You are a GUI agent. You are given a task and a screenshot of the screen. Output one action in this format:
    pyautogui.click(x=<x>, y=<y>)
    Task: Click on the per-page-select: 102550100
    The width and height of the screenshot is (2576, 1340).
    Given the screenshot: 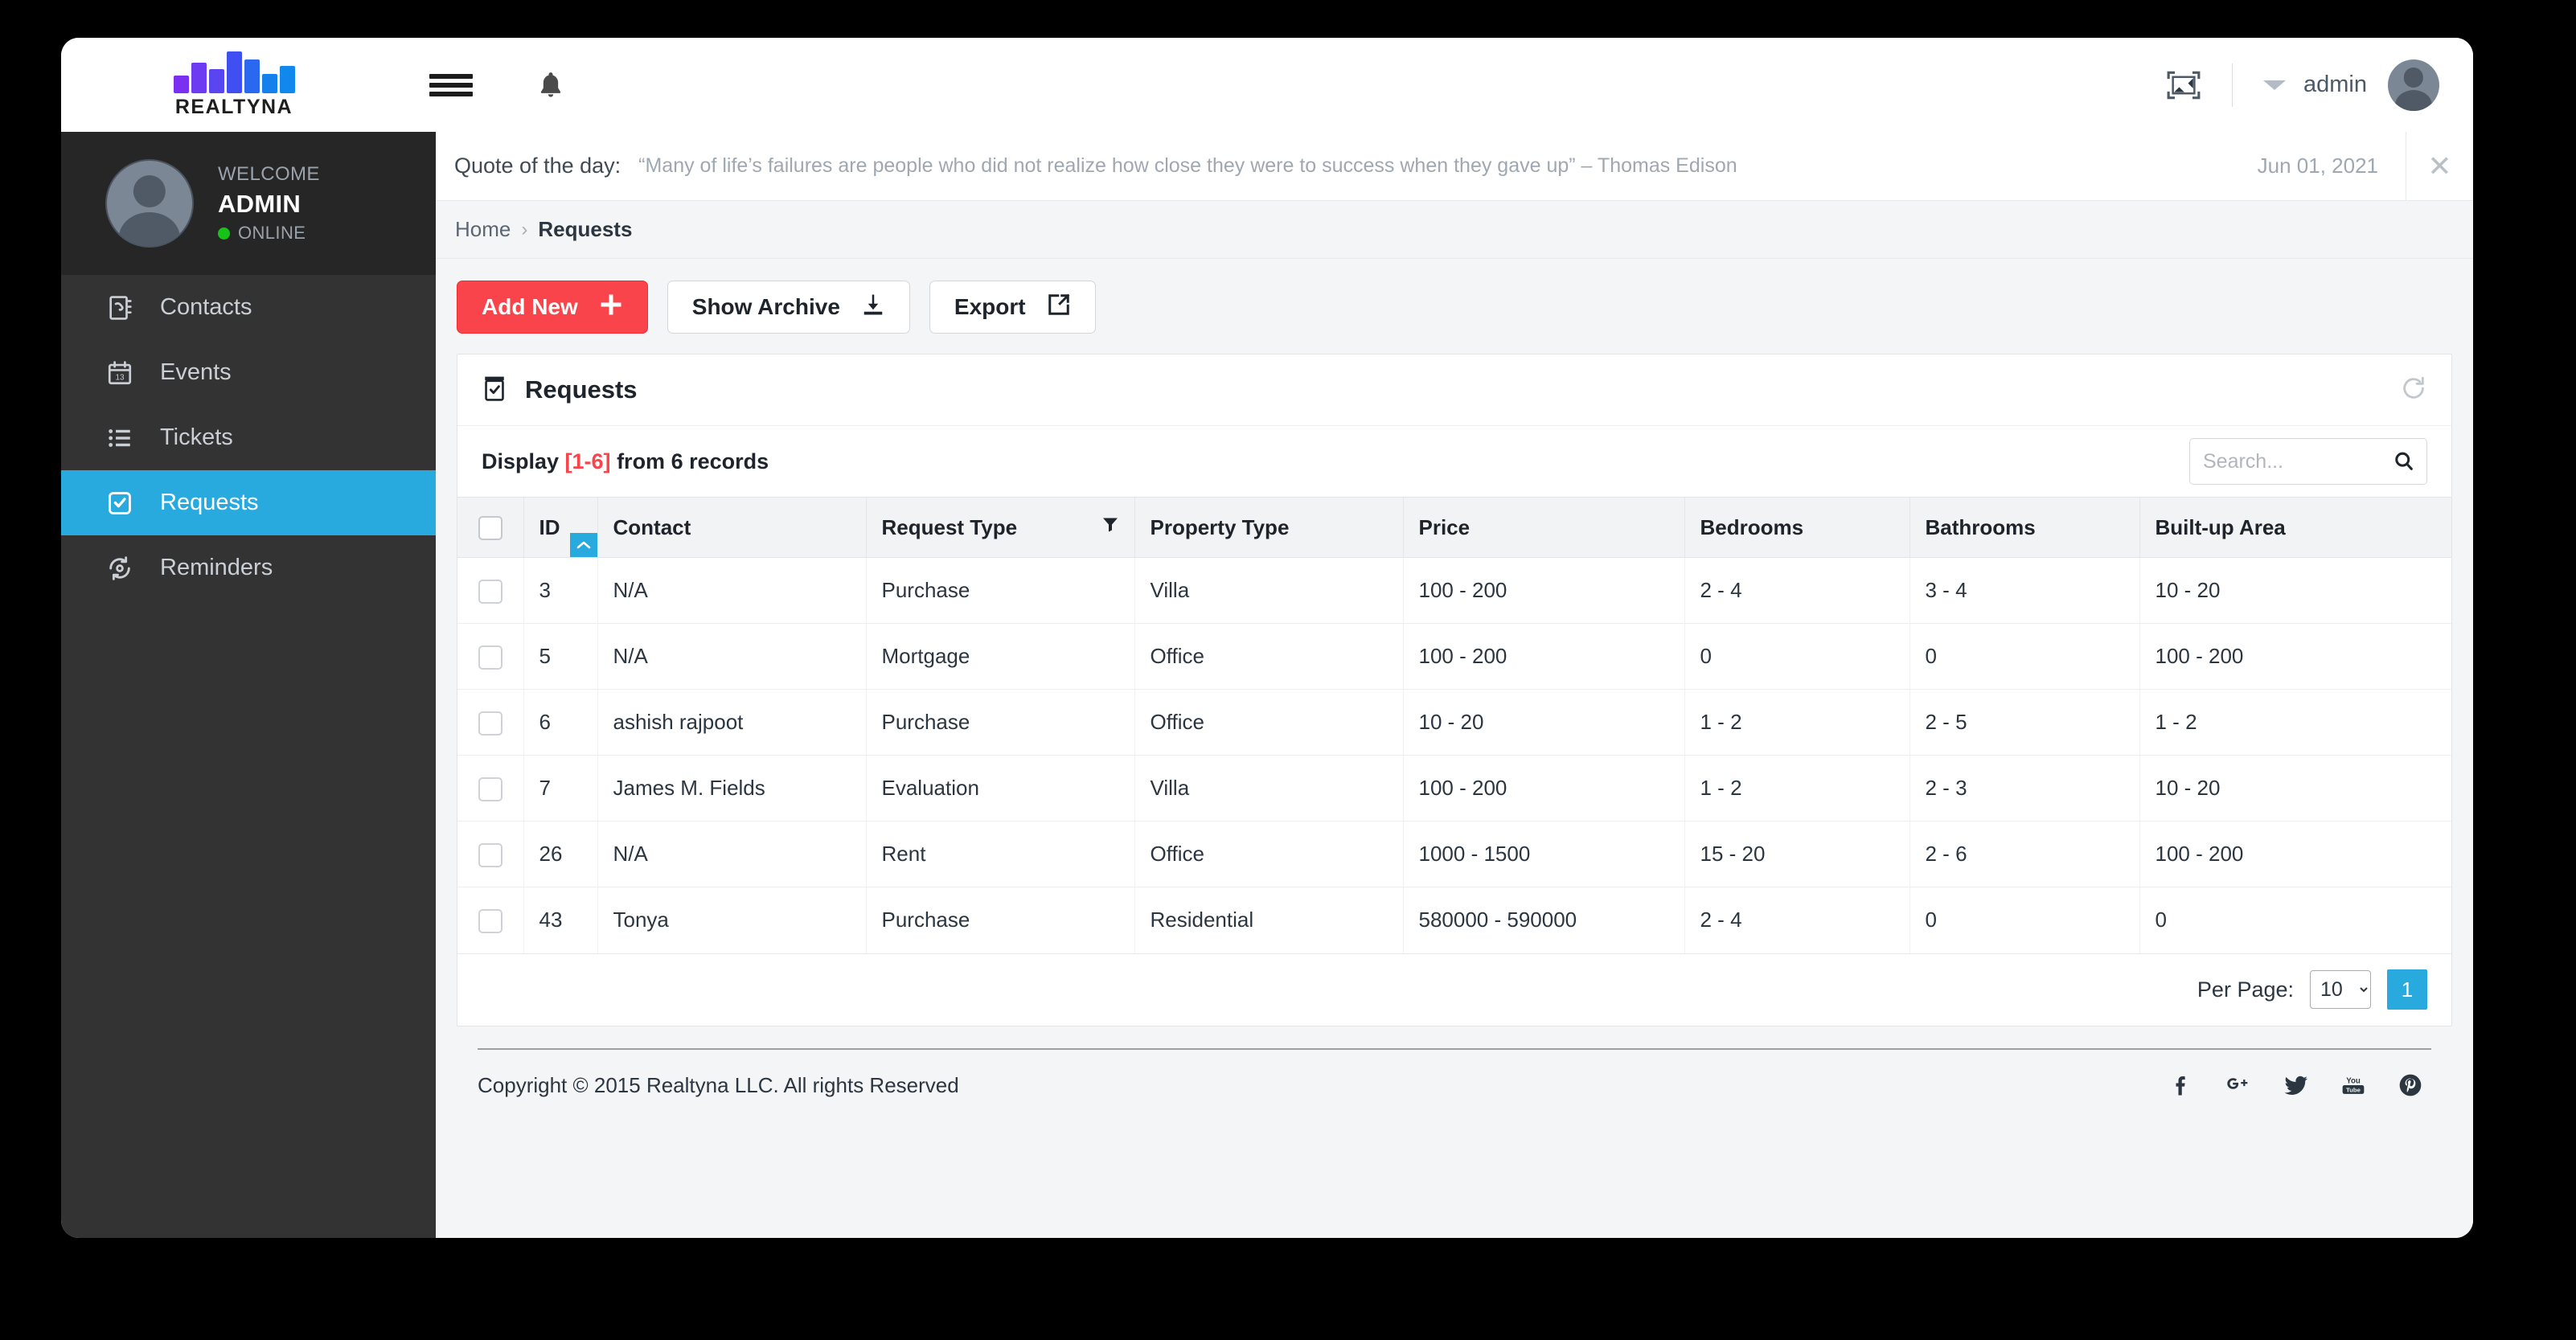 What is the action you would take?
    pyautogui.click(x=2340, y=989)
    